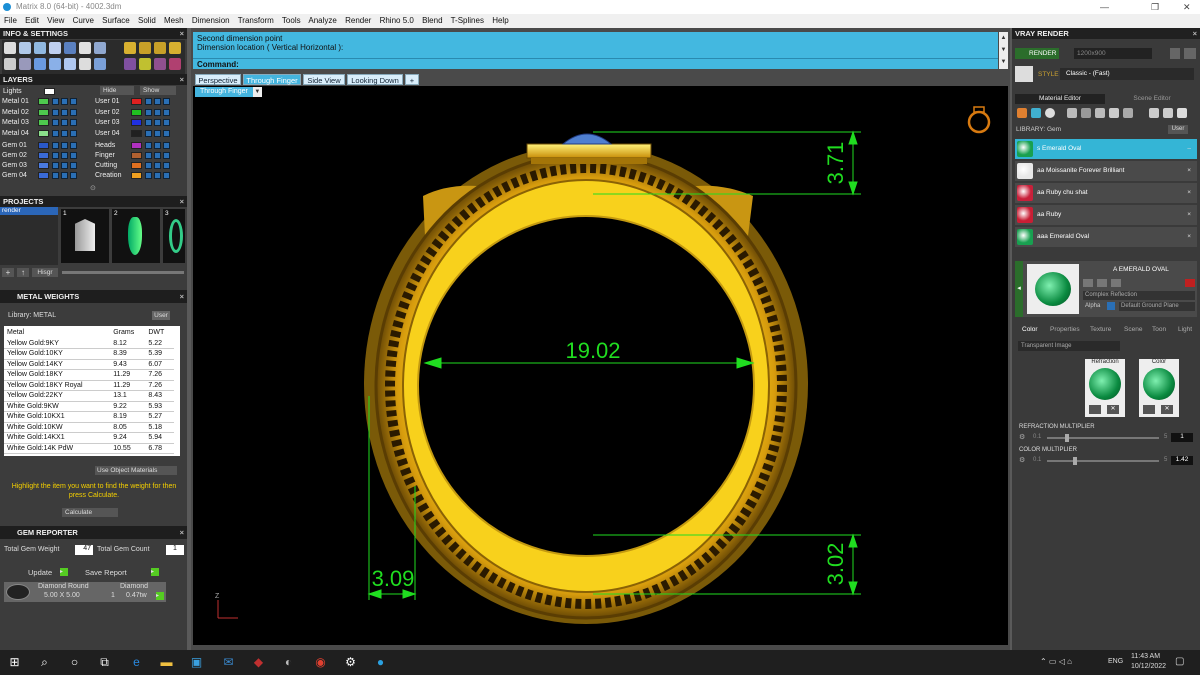 The image size is (1200, 675). What do you see at coordinates (105, 145) in the screenshot?
I see `layer-right-4-label: Heads` at bounding box center [105, 145].